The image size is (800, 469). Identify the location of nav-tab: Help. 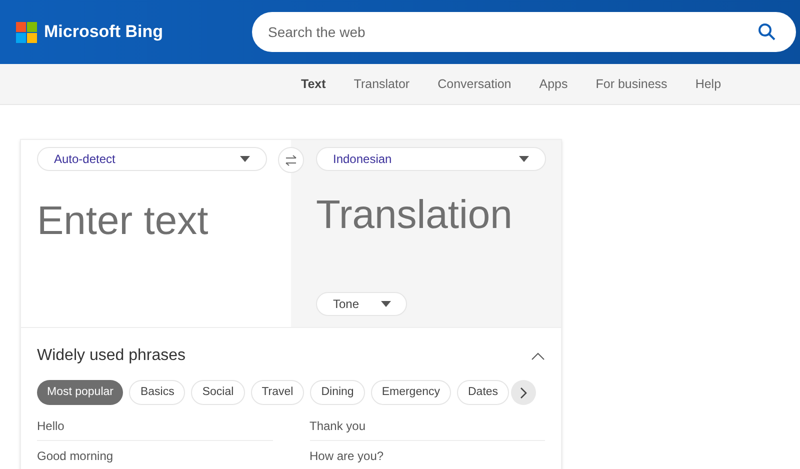
(708, 84).